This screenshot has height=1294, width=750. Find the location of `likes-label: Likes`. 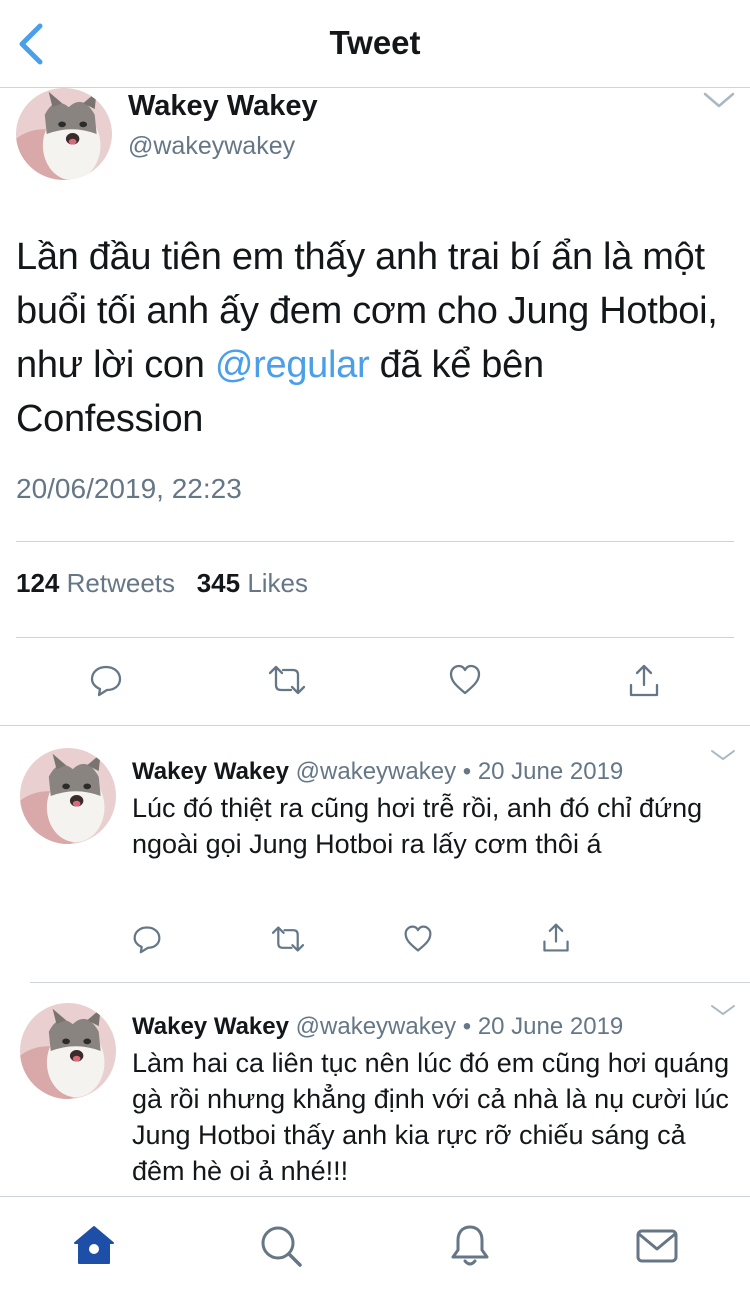

likes-label: Likes is located at coordinates (278, 583).